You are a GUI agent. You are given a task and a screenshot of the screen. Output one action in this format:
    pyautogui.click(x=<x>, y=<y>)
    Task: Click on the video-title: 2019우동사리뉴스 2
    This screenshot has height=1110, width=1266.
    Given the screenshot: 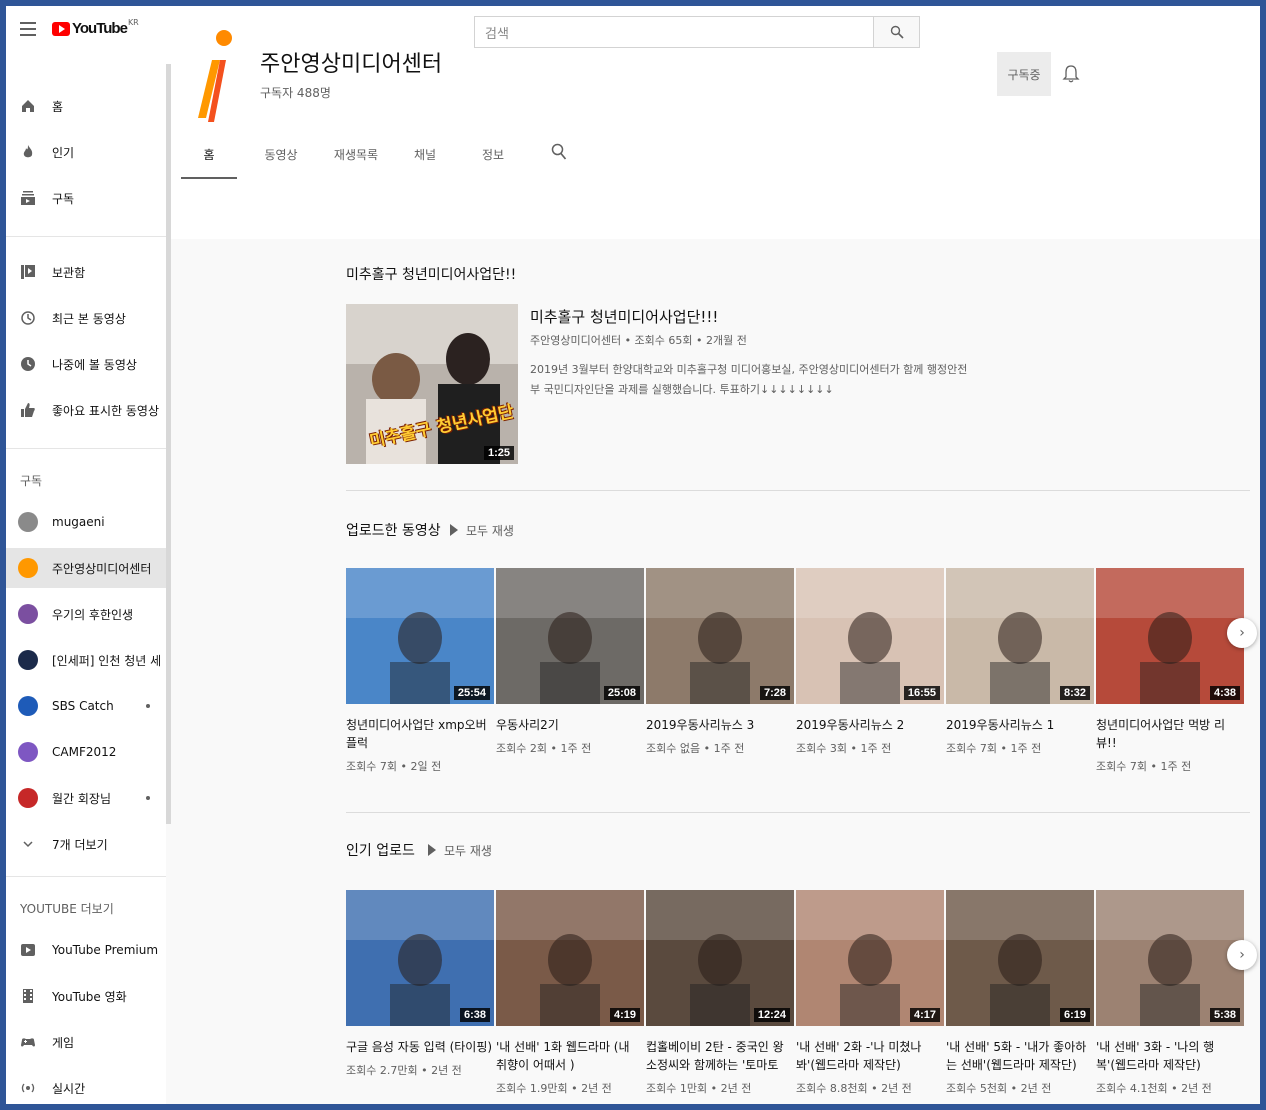 What is the action you would take?
    pyautogui.click(x=870, y=725)
    